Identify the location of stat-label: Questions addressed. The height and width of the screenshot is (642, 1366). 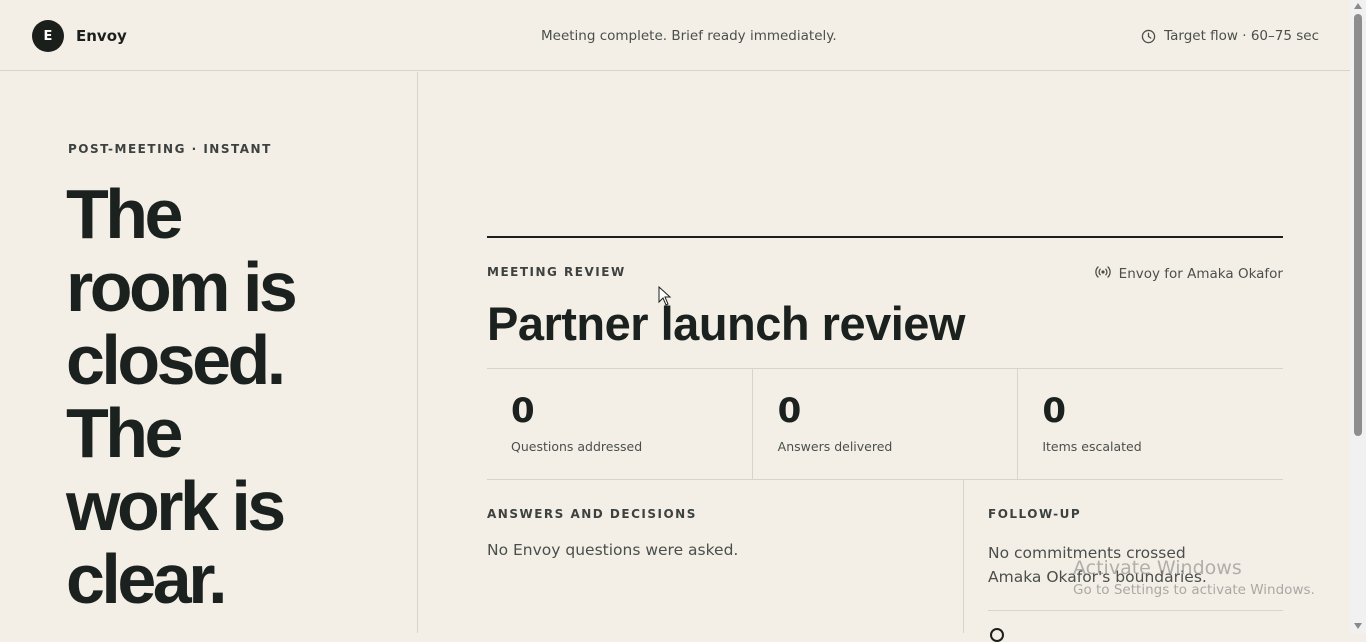
(577, 446).